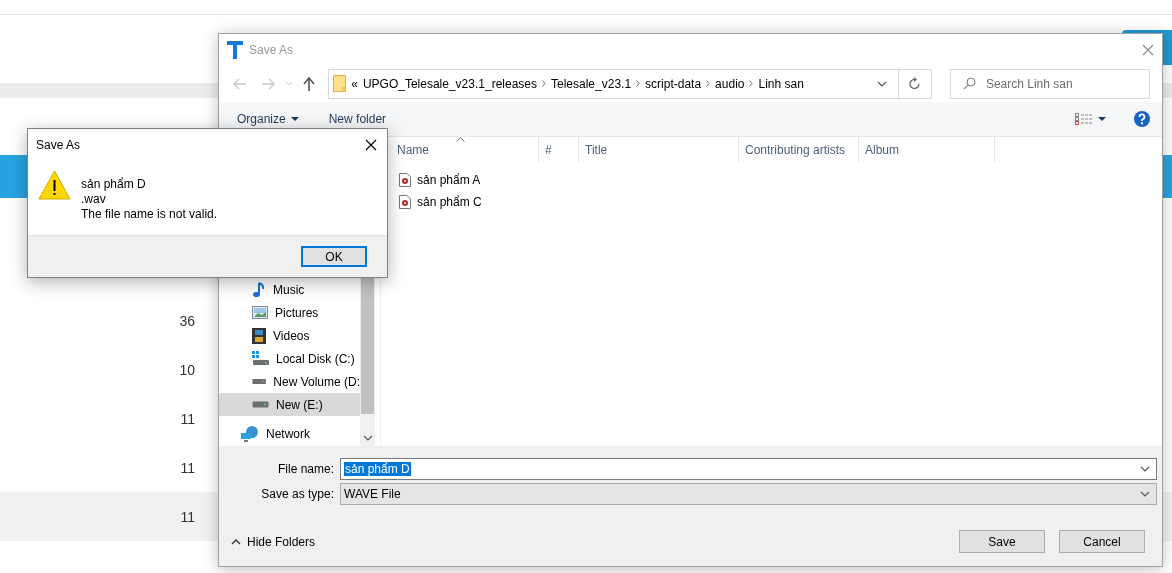  I want to click on breadcrumb: audio, so click(730, 83).